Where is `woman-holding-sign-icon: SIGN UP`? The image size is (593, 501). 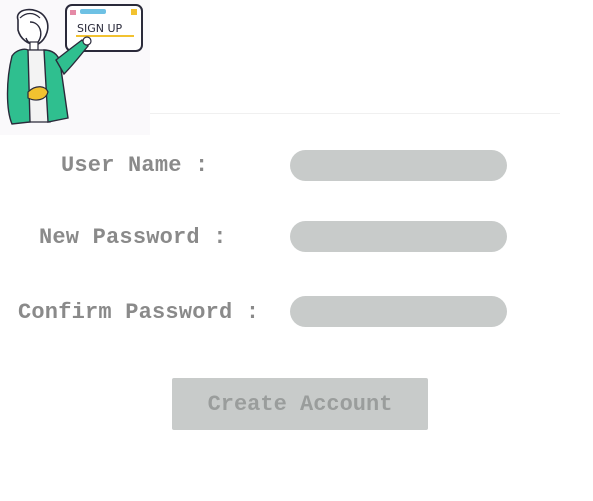 woman-holding-sign-icon: SIGN UP is located at coordinates (75, 67).